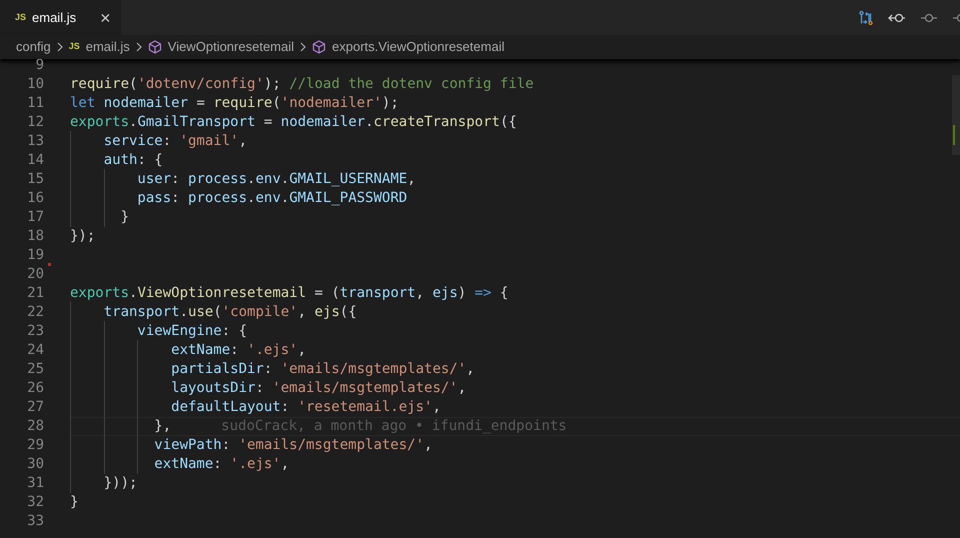  I want to click on code-line: service: 'gmail',, so click(159, 141).